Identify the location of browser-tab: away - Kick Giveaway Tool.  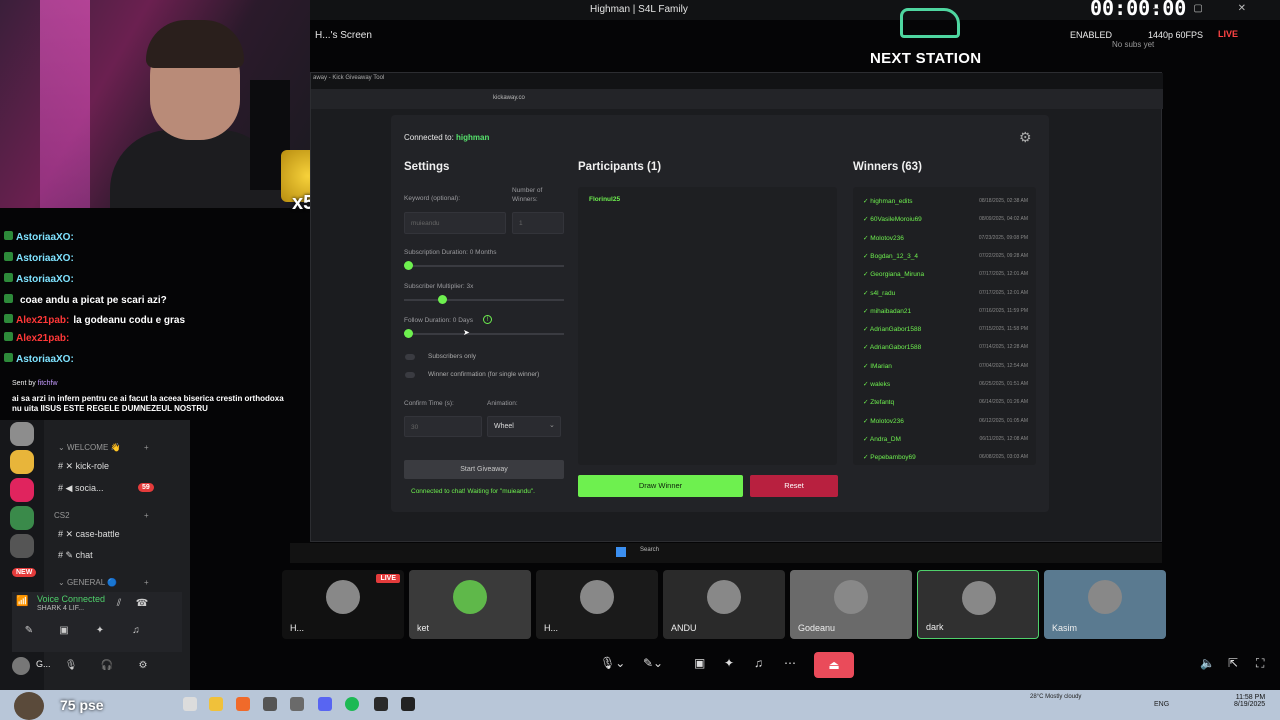
(348, 78).